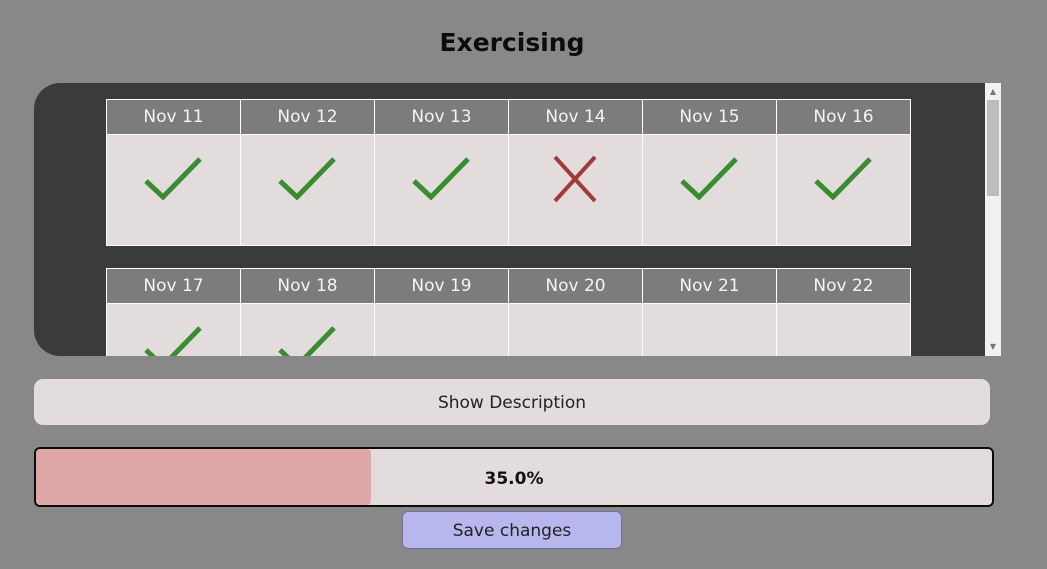 Image resolution: width=1047 pixels, height=569 pixels. I want to click on day-label: Nov 20, so click(575, 286).